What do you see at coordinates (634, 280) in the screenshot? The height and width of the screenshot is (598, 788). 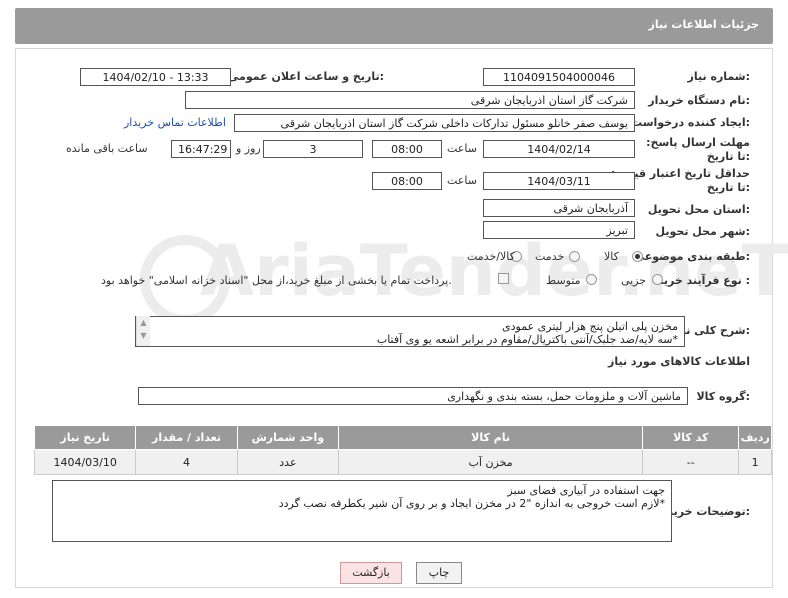 I see `purchase-minor-label: جزیی` at bounding box center [634, 280].